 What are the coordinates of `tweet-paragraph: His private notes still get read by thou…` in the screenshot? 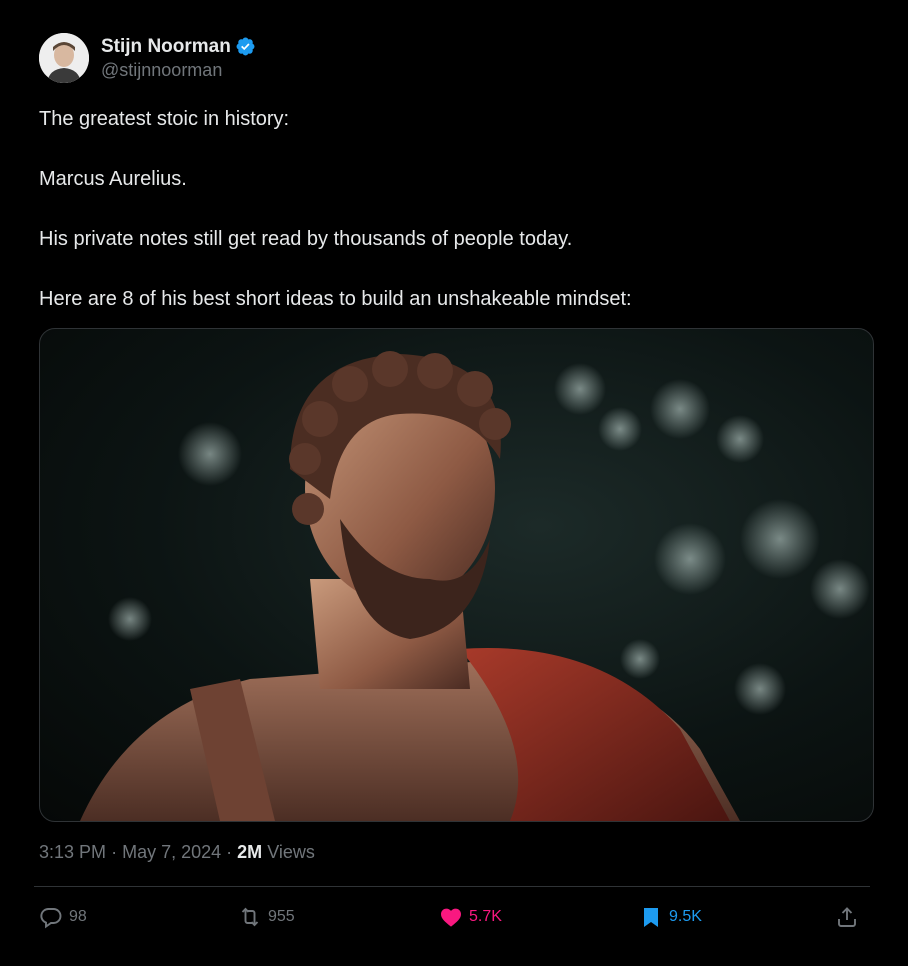 It's located at (306, 239).